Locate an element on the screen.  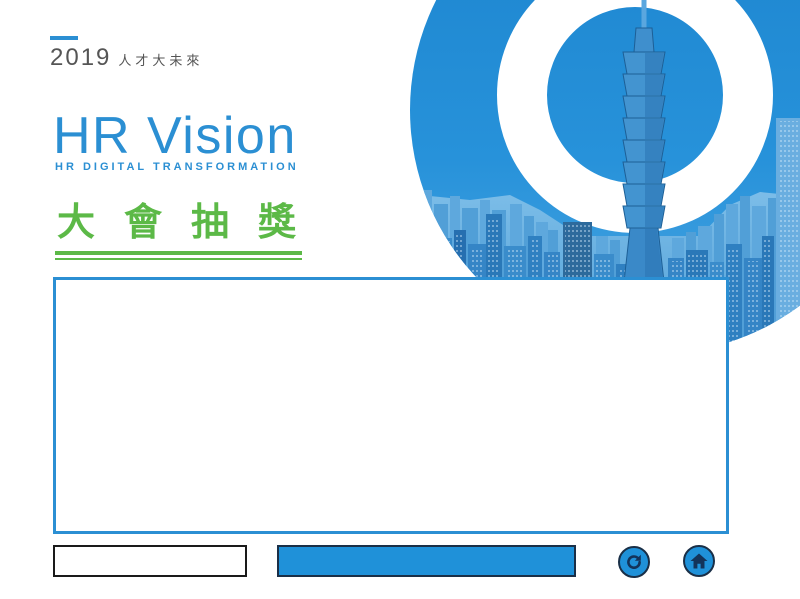
year-accent-bar is located at coordinates (64, 38).